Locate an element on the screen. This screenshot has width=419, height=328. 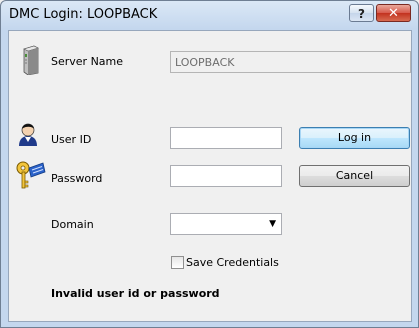
save-credentials-checkbox is located at coordinates (177, 262).